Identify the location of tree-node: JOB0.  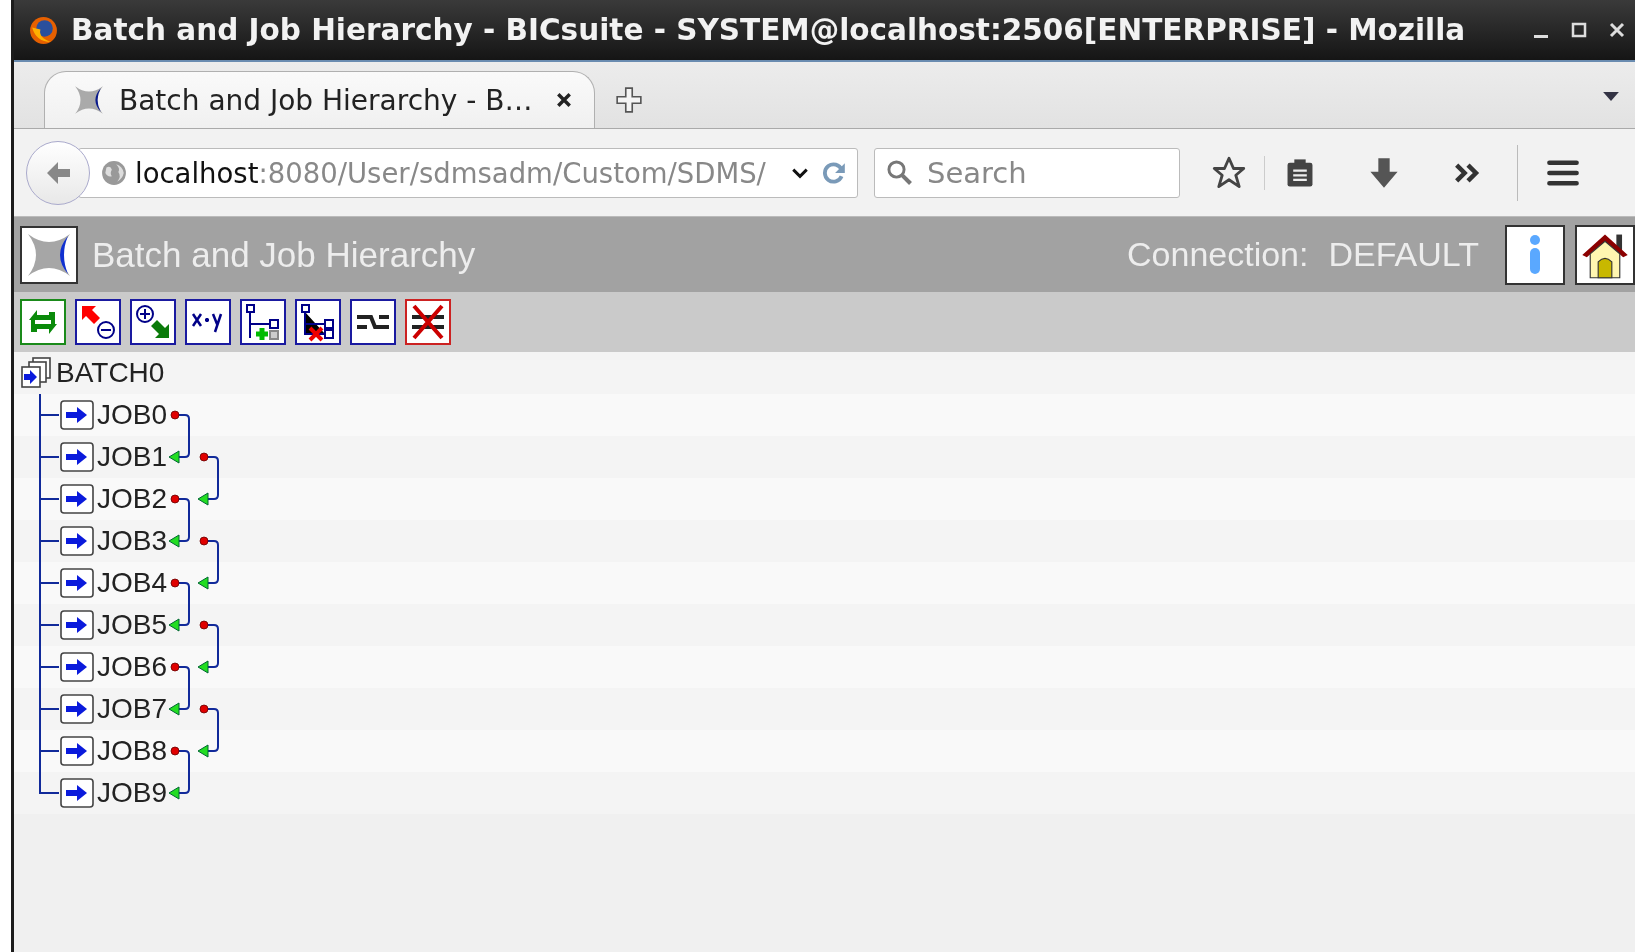
(114, 415).